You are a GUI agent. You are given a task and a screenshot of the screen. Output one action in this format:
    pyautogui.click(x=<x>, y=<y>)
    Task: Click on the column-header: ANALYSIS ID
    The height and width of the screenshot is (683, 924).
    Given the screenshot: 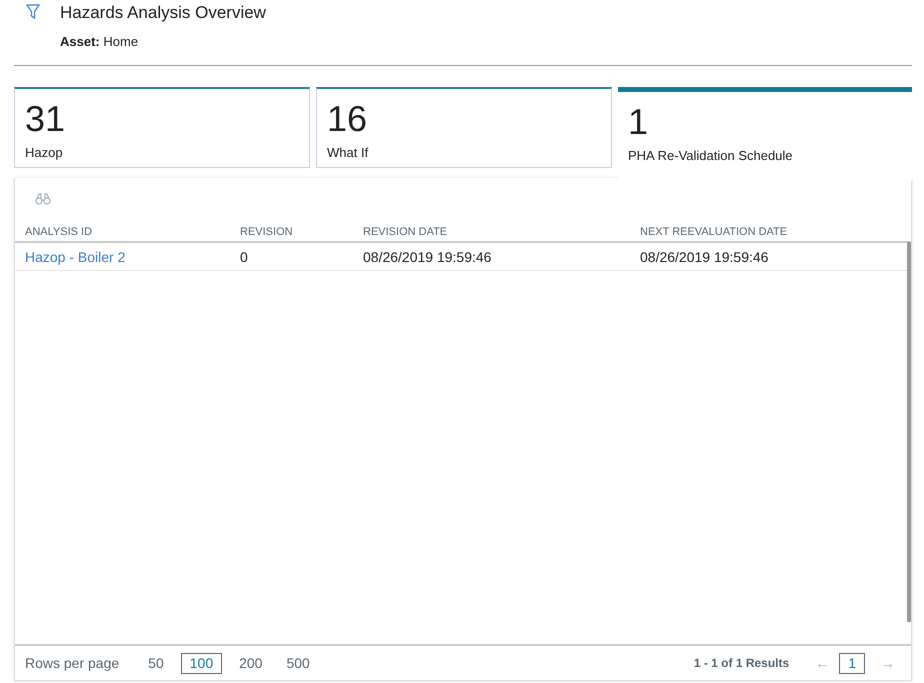 What is the action you would take?
    pyautogui.click(x=132, y=232)
    